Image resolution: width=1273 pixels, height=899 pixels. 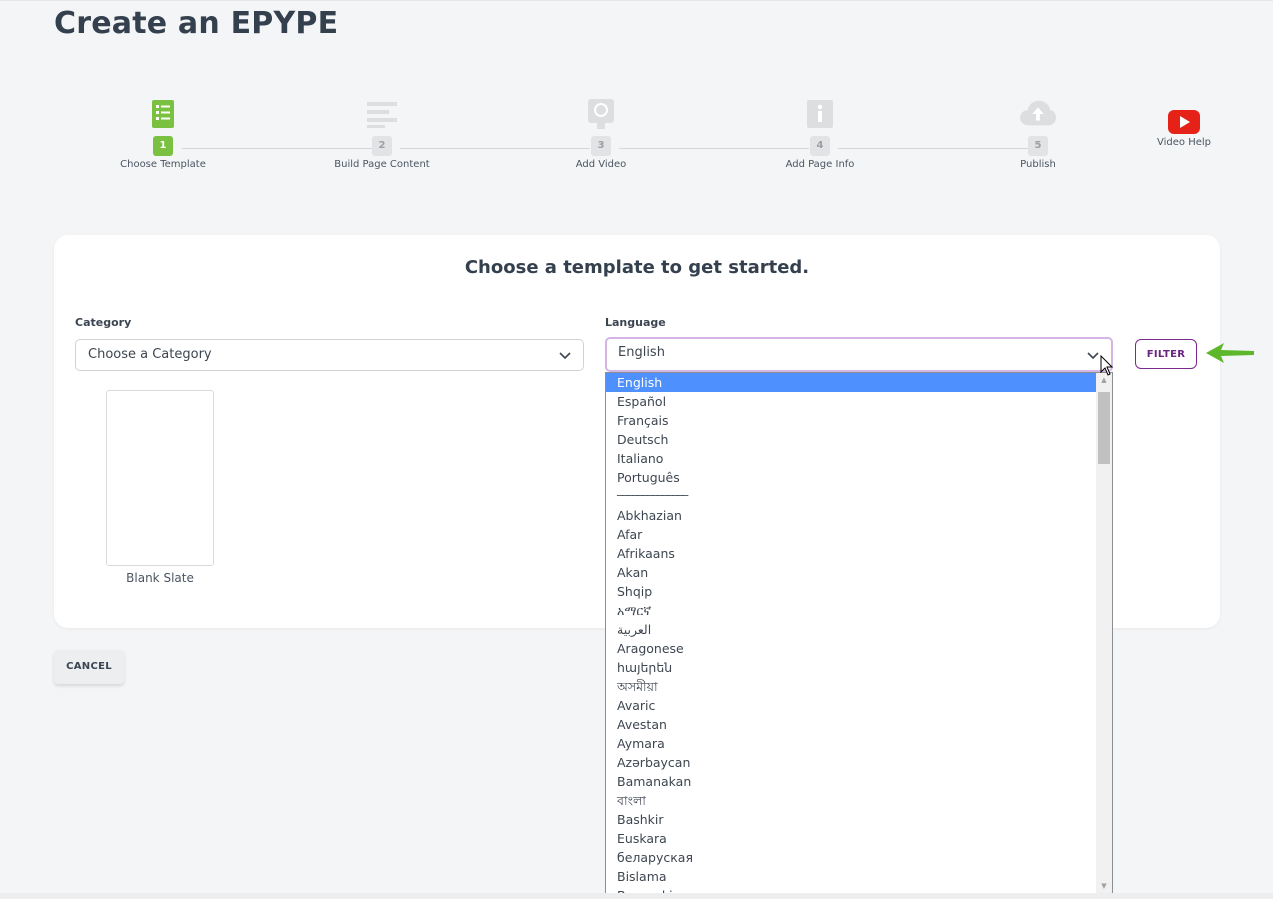 What do you see at coordinates (160, 478) in the screenshot?
I see `blank-slate-template` at bounding box center [160, 478].